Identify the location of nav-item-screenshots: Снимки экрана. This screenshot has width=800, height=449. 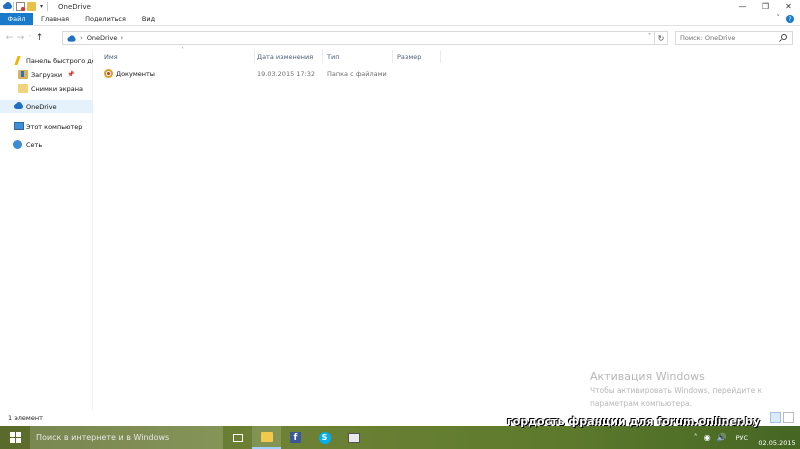
(46, 88).